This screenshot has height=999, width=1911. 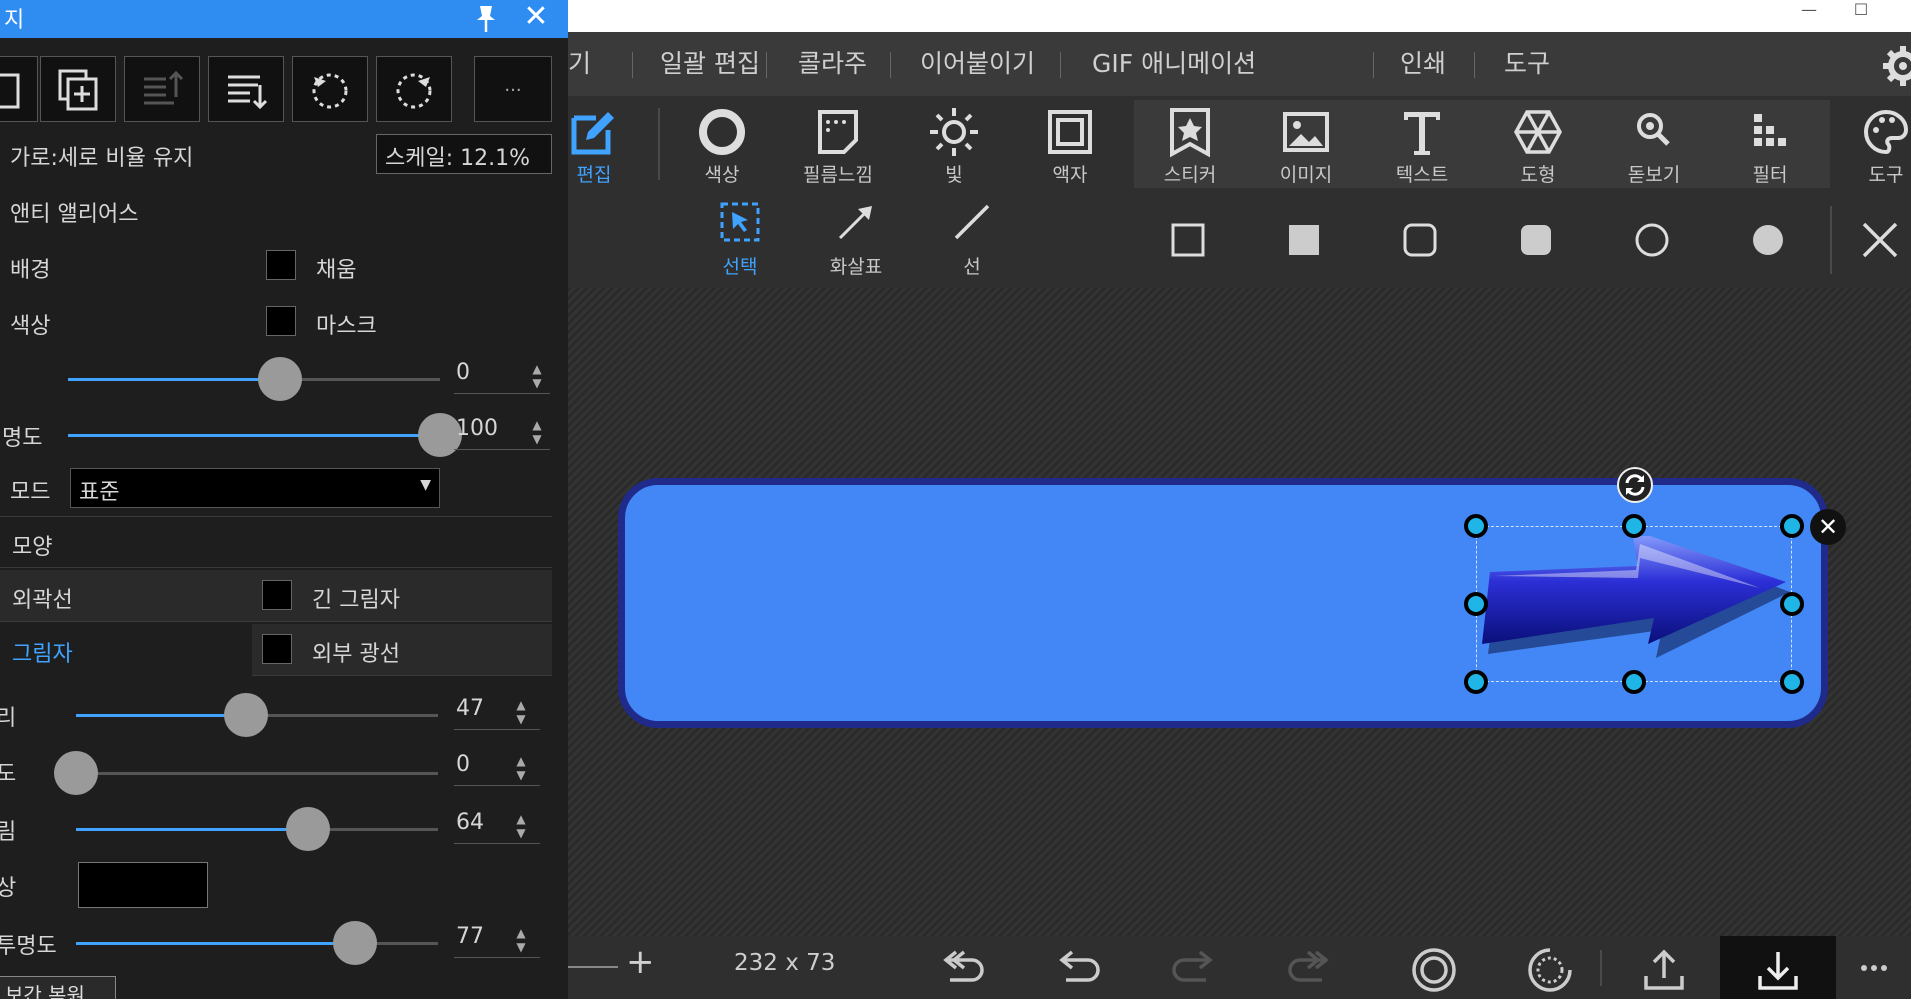 I want to click on tool-shape: 도형, so click(x=1538, y=144).